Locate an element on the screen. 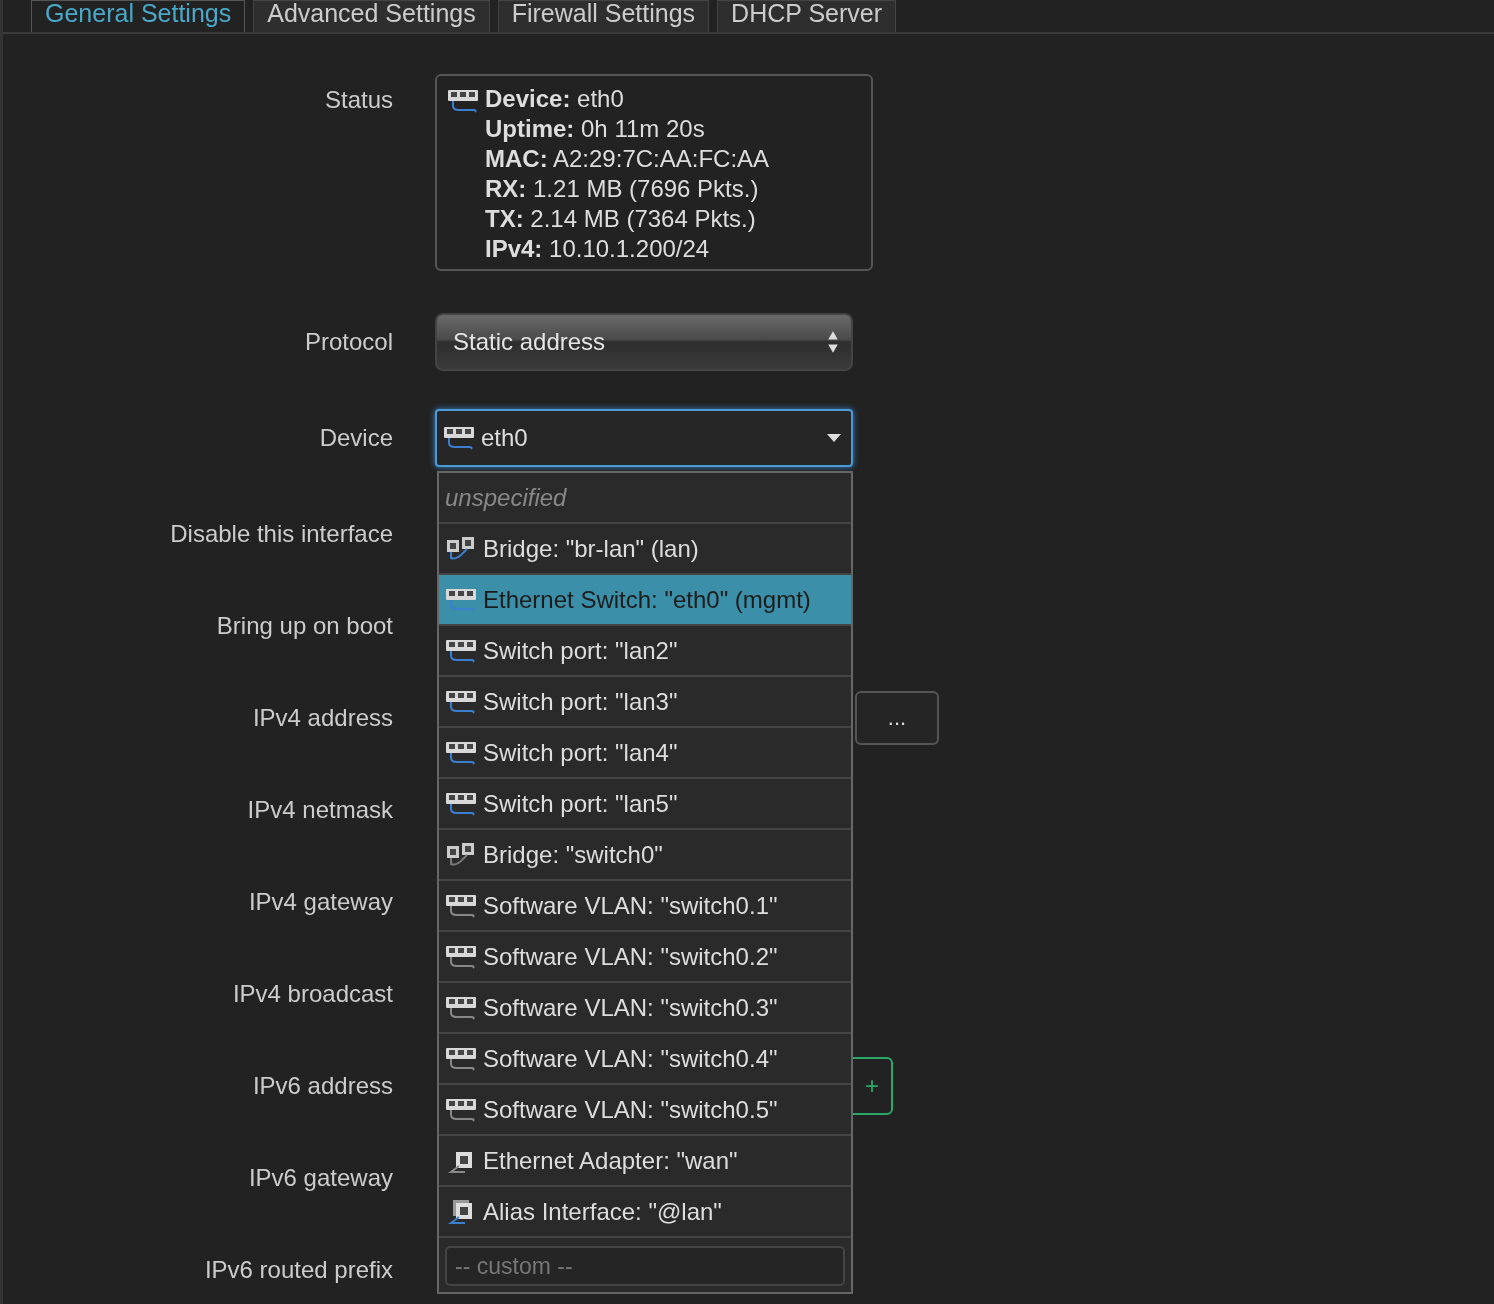  up-down-arrows-icon is located at coordinates (833, 342).